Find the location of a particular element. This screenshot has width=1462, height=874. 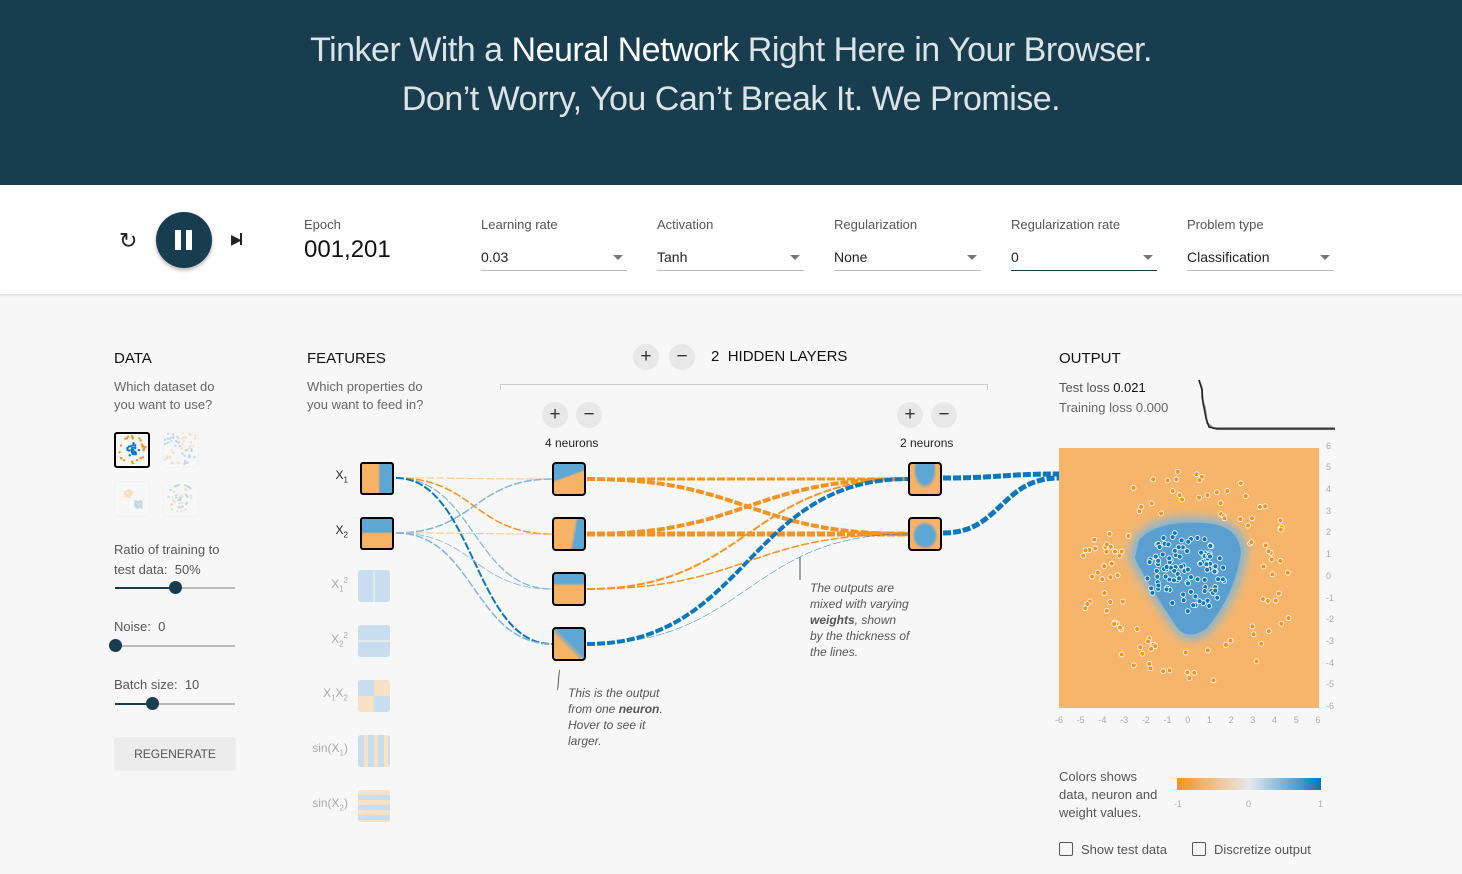

test-loss: Test loss 0.021 is located at coordinates (1102, 387).